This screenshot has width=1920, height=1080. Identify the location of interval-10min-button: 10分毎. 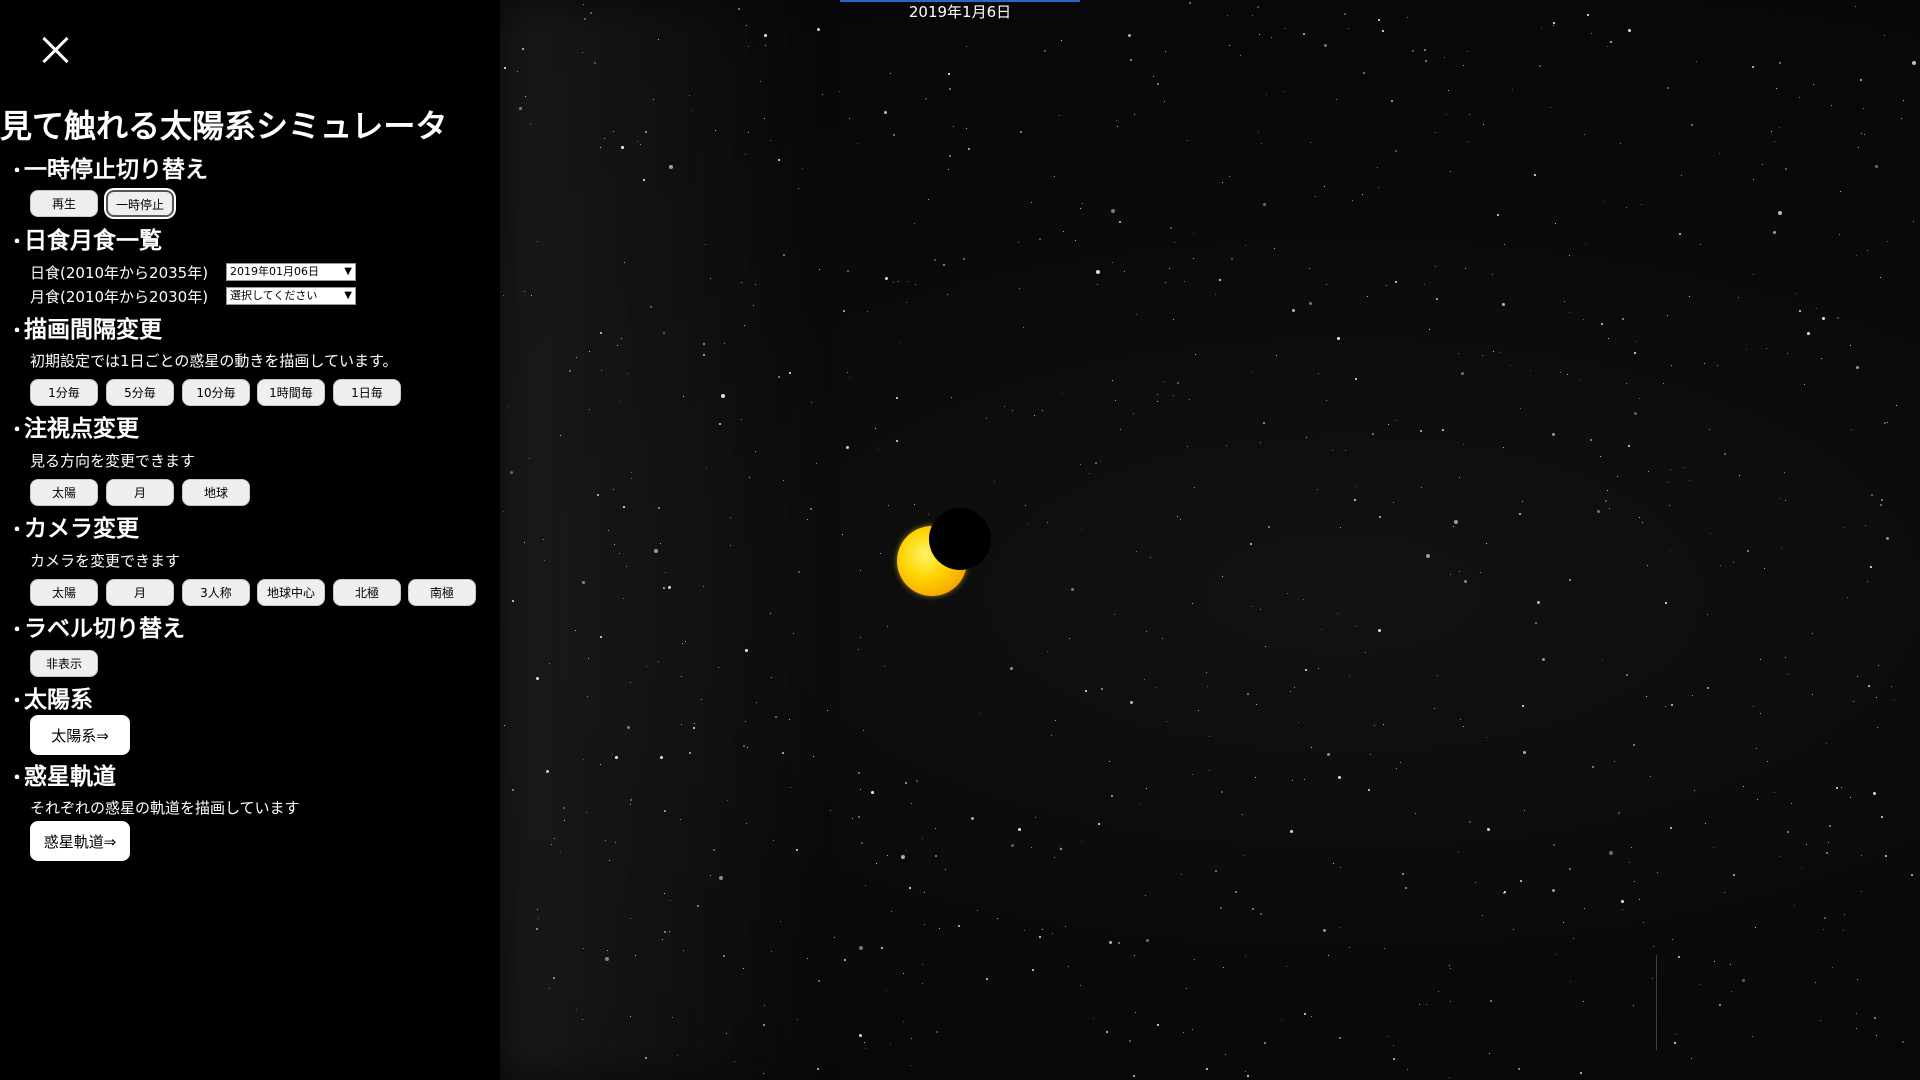
(216, 392).